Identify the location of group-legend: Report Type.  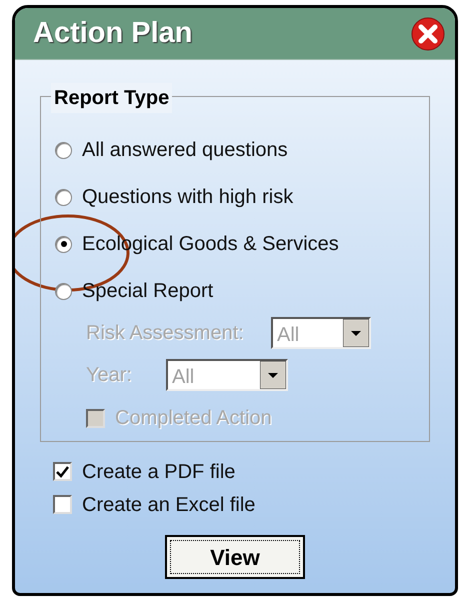
(111, 98).